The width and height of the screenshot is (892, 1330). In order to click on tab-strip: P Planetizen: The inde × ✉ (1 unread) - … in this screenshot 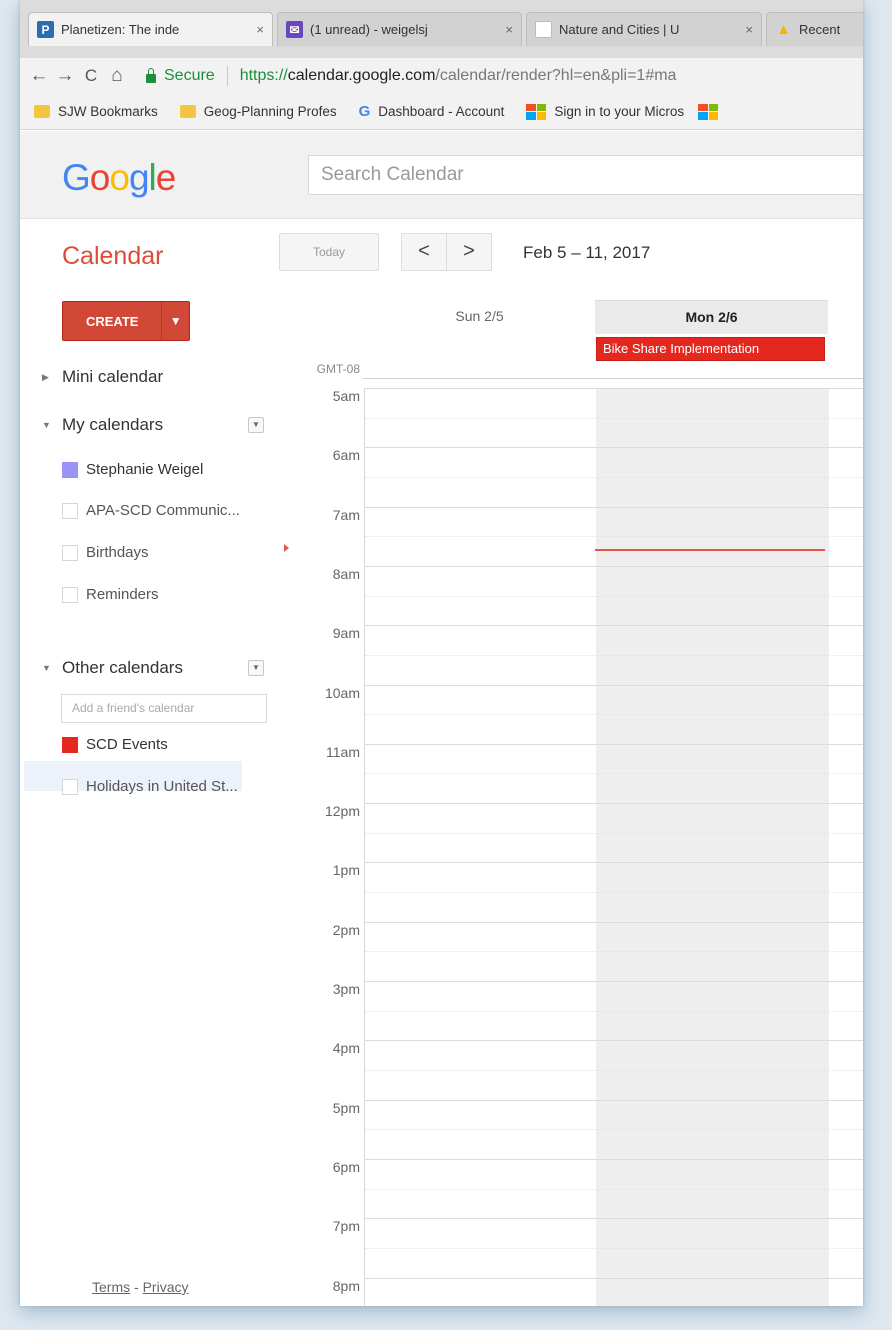, I will do `click(441, 29)`.